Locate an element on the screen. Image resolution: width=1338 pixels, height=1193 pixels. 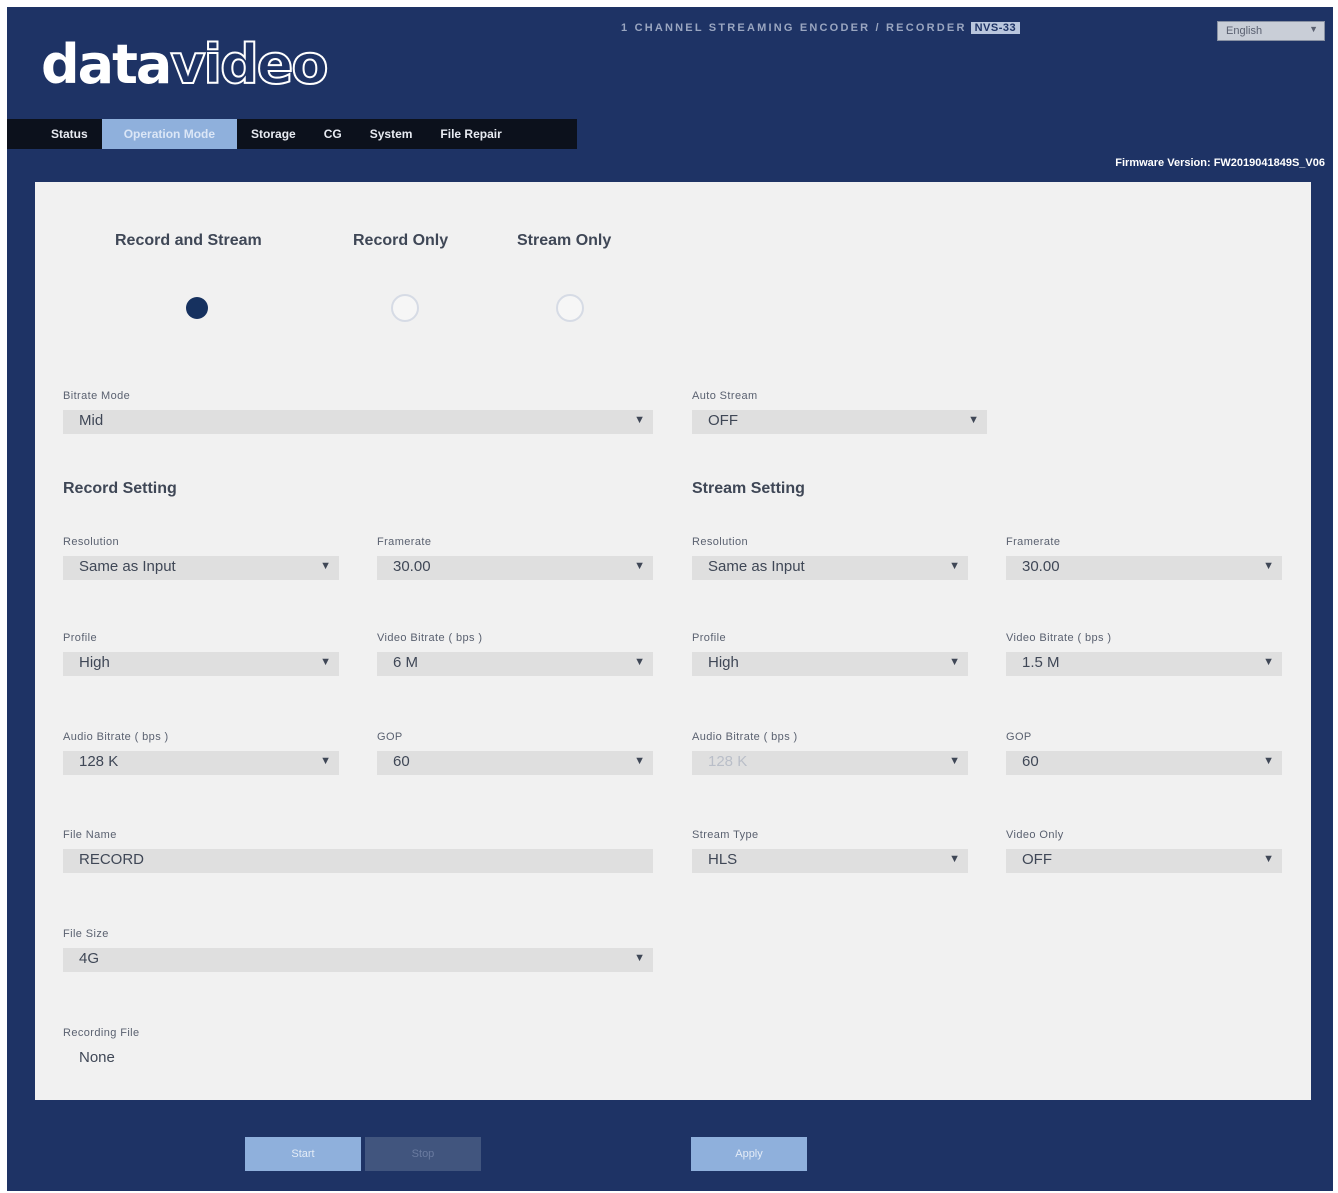
recording-file-label: Recording File is located at coordinates (101, 1033).